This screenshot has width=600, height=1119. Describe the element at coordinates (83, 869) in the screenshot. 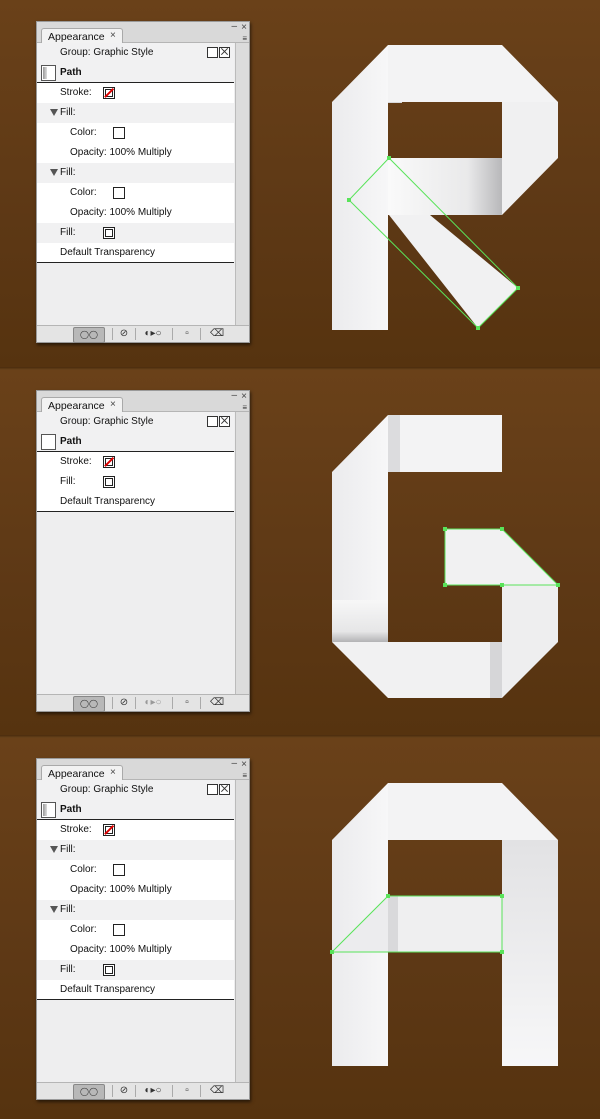

I see `color-label: Color:` at that location.